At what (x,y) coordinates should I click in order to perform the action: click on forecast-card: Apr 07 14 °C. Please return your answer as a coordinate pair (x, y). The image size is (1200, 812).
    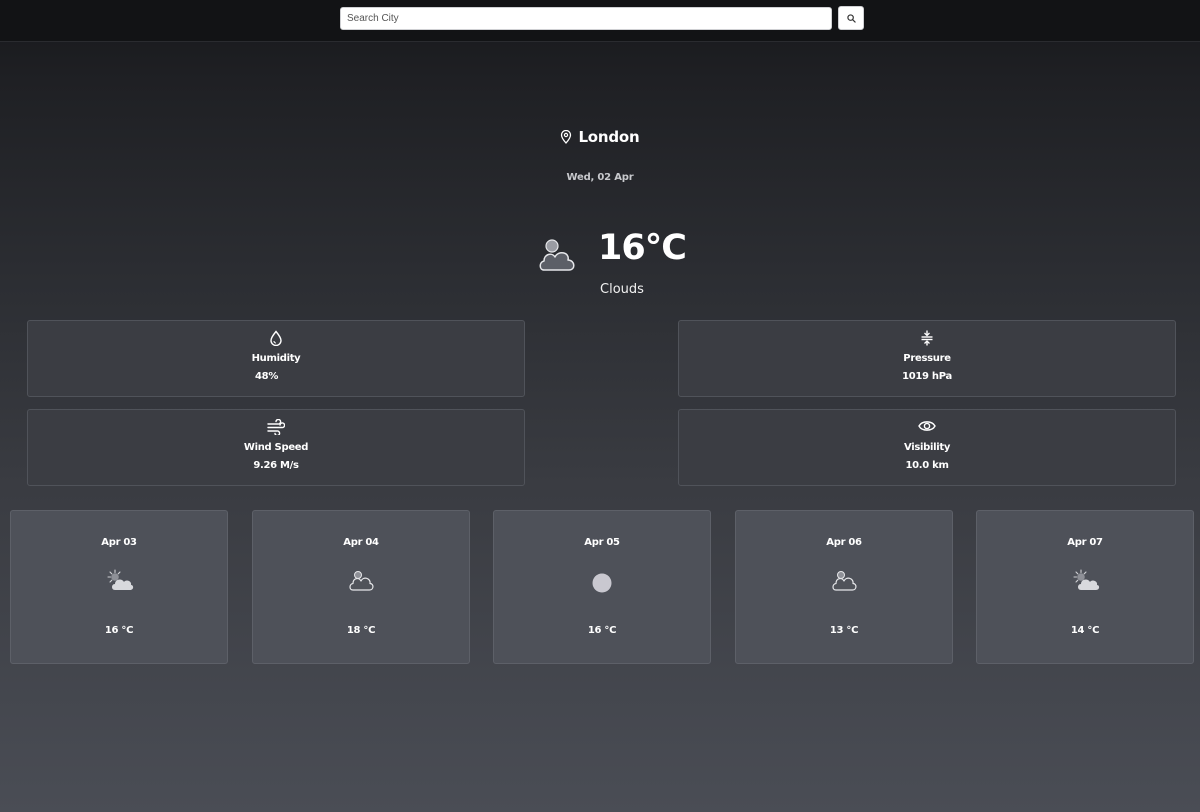
    Looking at the image, I should click on (1085, 587).